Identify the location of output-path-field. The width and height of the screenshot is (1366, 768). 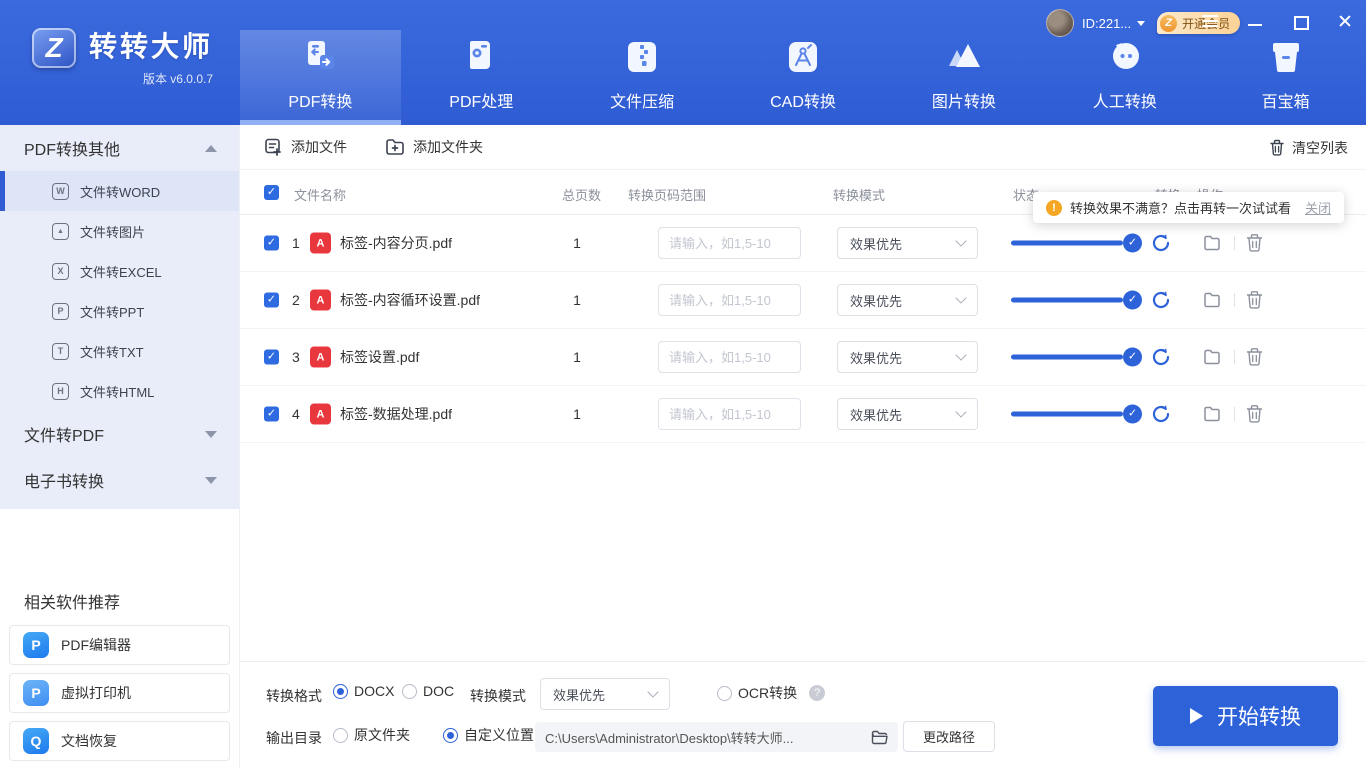
(716, 737).